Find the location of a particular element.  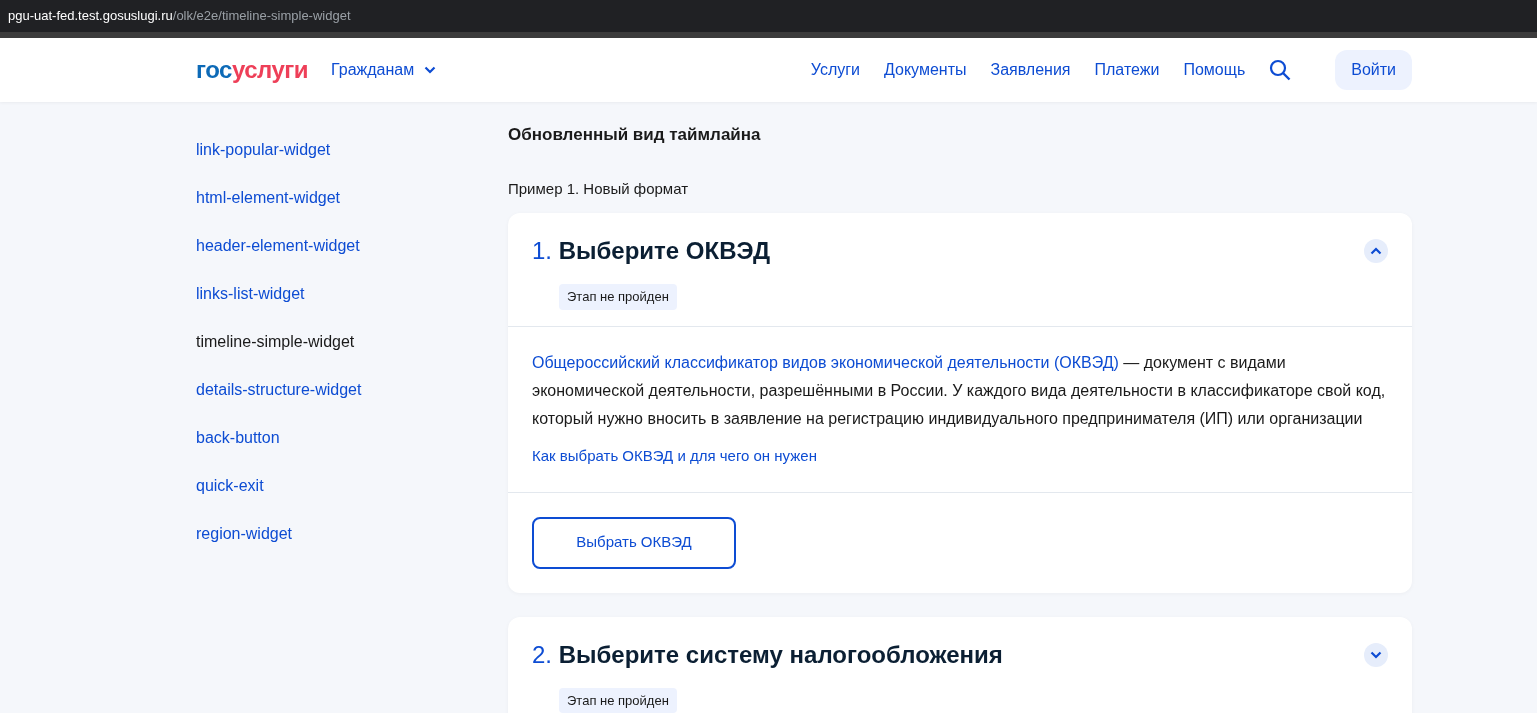

audience-dropdown: Гражданам is located at coordinates (384, 70).